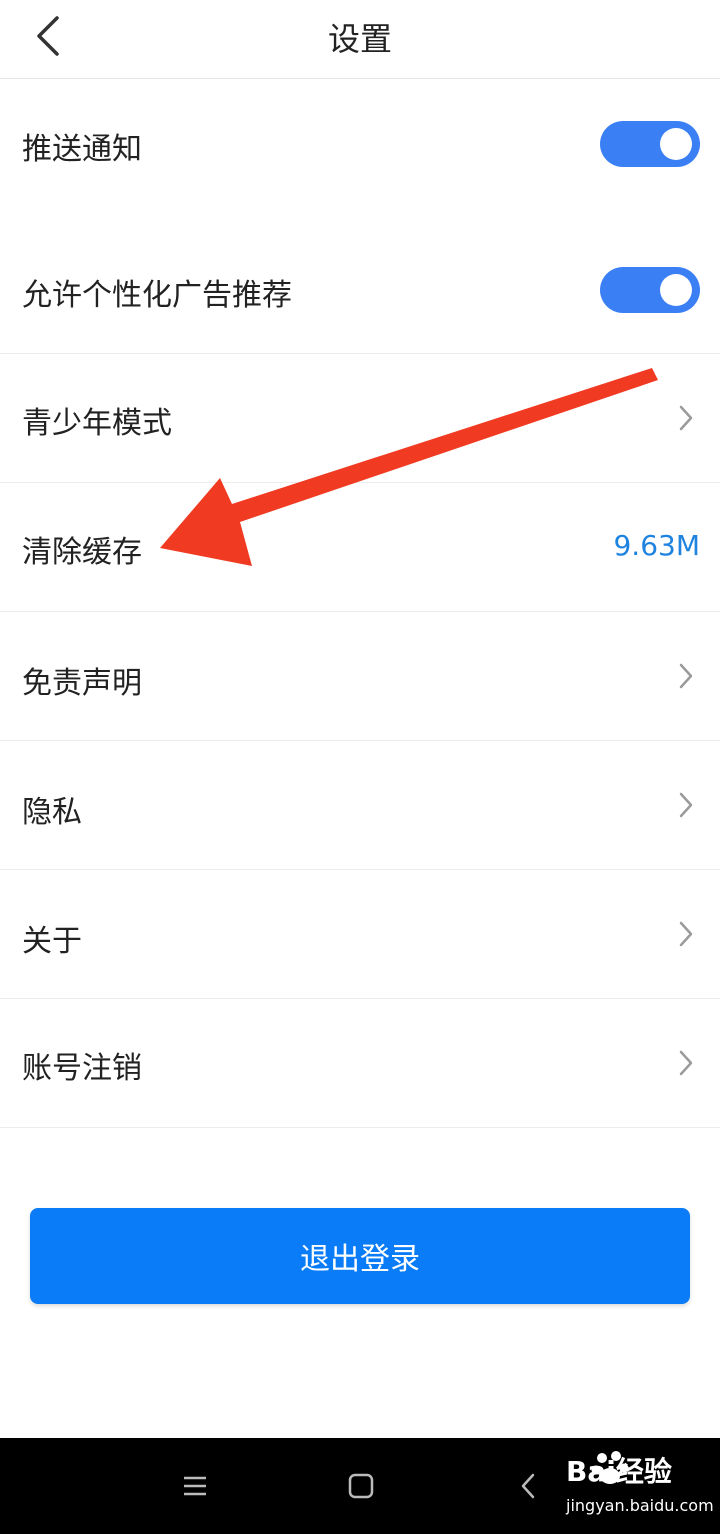 The height and width of the screenshot is (1534, 720). Describe the element at coordinates (650, 290) in the screenshot. I see `personalized-ads-toggle` at that location.